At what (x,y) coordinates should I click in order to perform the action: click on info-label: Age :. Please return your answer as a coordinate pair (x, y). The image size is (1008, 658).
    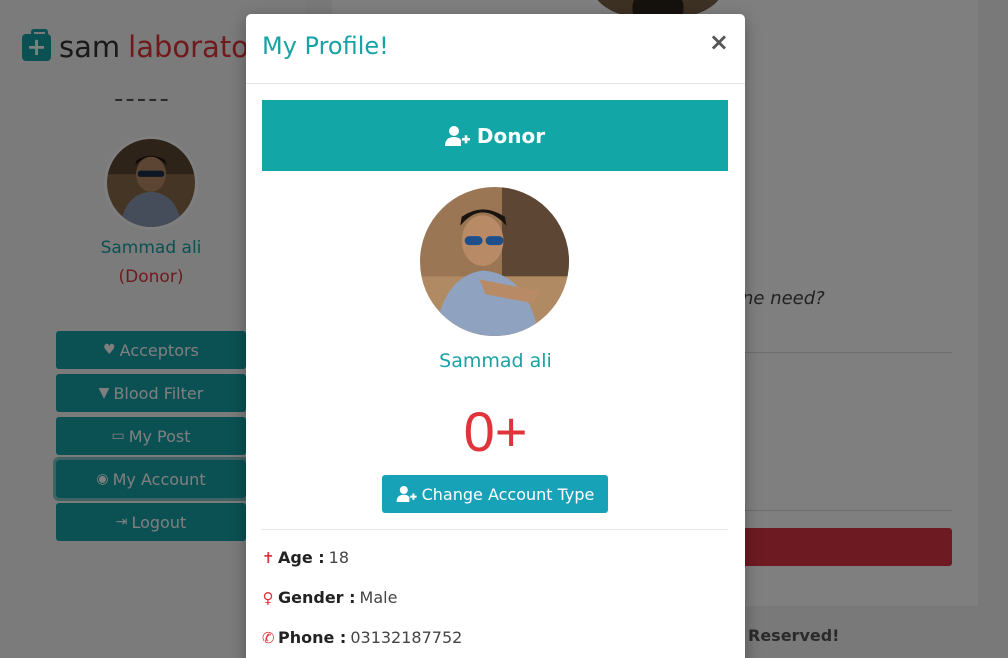
    Looking at the image, I should click on (301, 557).